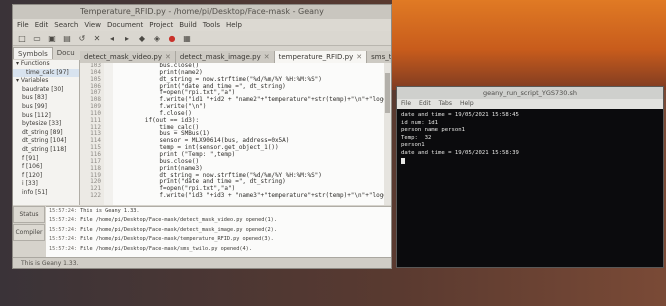 This screenshot has width=666, height=306. I want to click on tab-detect-mask-image: detect_mask_image.py ✕, so click(225, 57).